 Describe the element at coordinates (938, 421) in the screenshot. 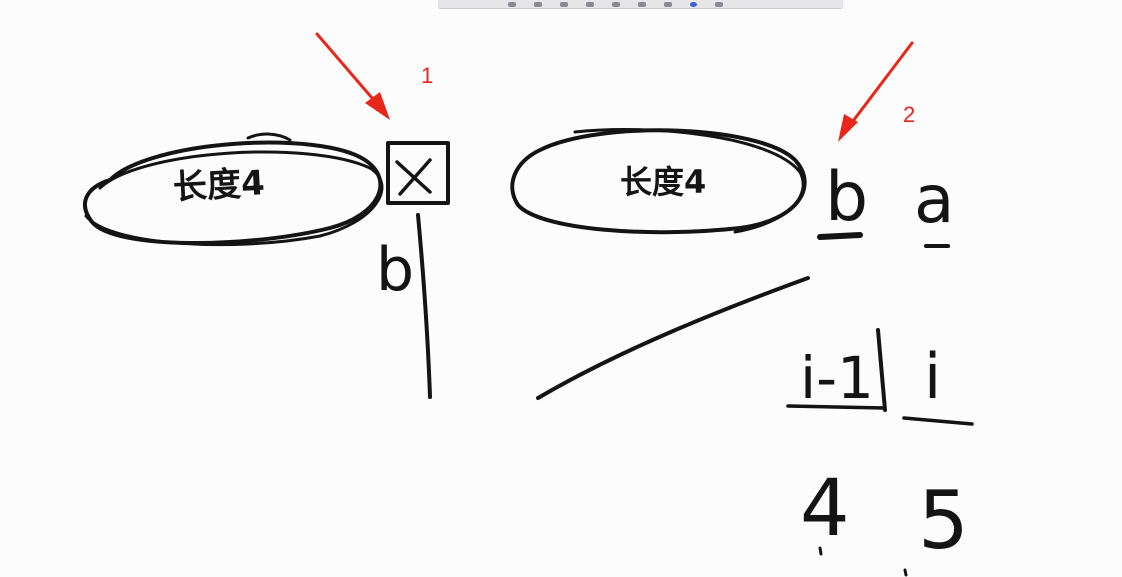

I see `underline-right` at that location.